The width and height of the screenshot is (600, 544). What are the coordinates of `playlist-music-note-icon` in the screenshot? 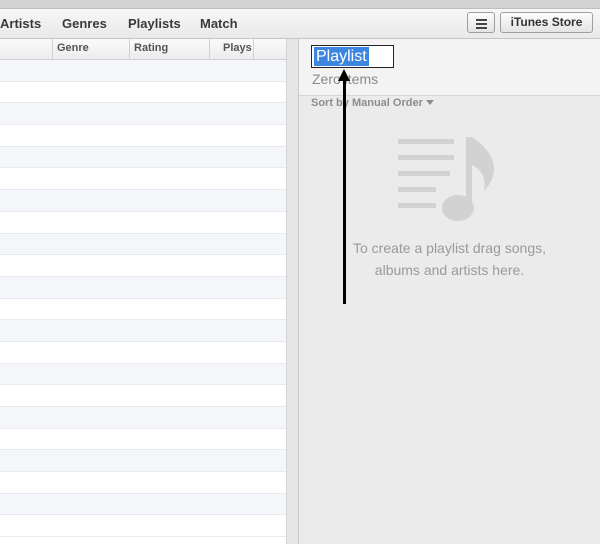 It's located at (446, 179).